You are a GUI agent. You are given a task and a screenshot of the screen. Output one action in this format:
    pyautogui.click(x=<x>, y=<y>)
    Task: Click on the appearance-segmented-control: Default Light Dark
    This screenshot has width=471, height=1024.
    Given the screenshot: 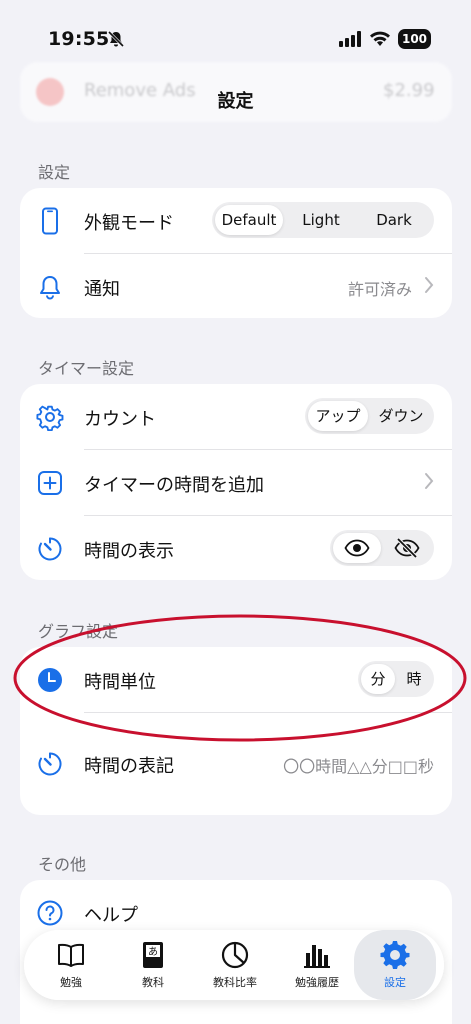 What is the action you would take?
    pyautogui.click(x=323, y=220)
    